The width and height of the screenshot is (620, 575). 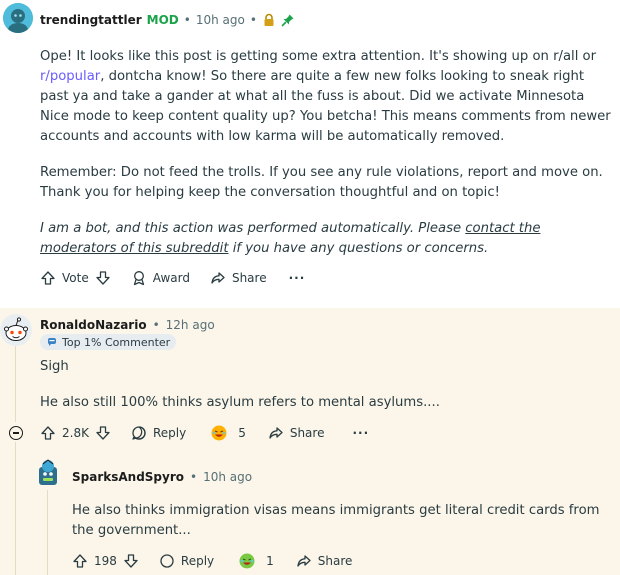 I want to click on bot-note-text: if you have any questions or concerns., so click(x=358, y=248).